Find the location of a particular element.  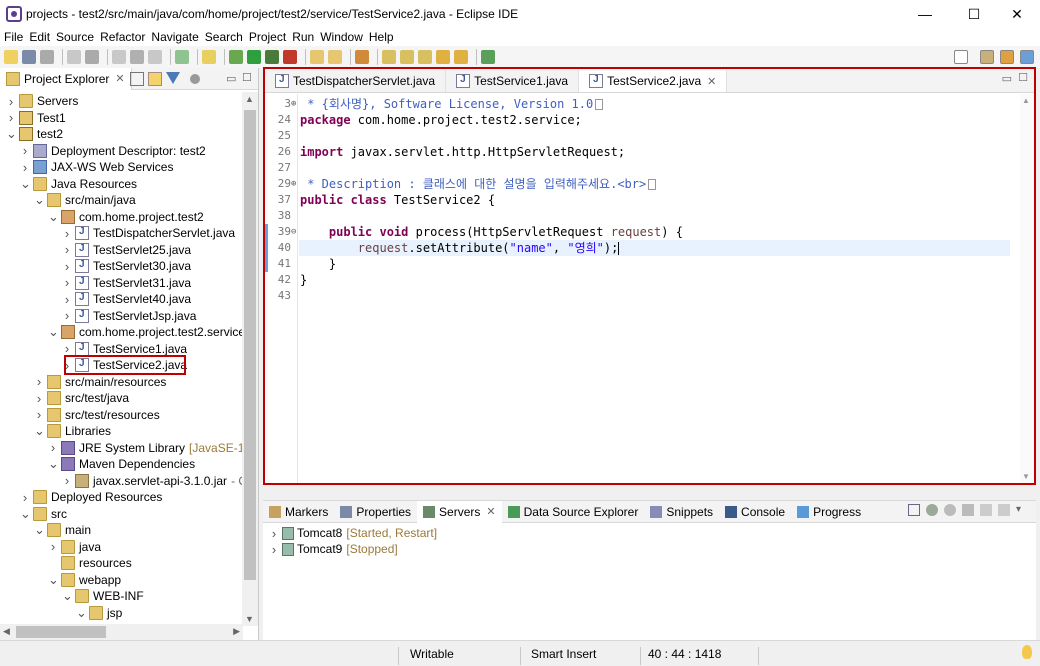

open-perspective-icon is located at coordinates (987, 57).